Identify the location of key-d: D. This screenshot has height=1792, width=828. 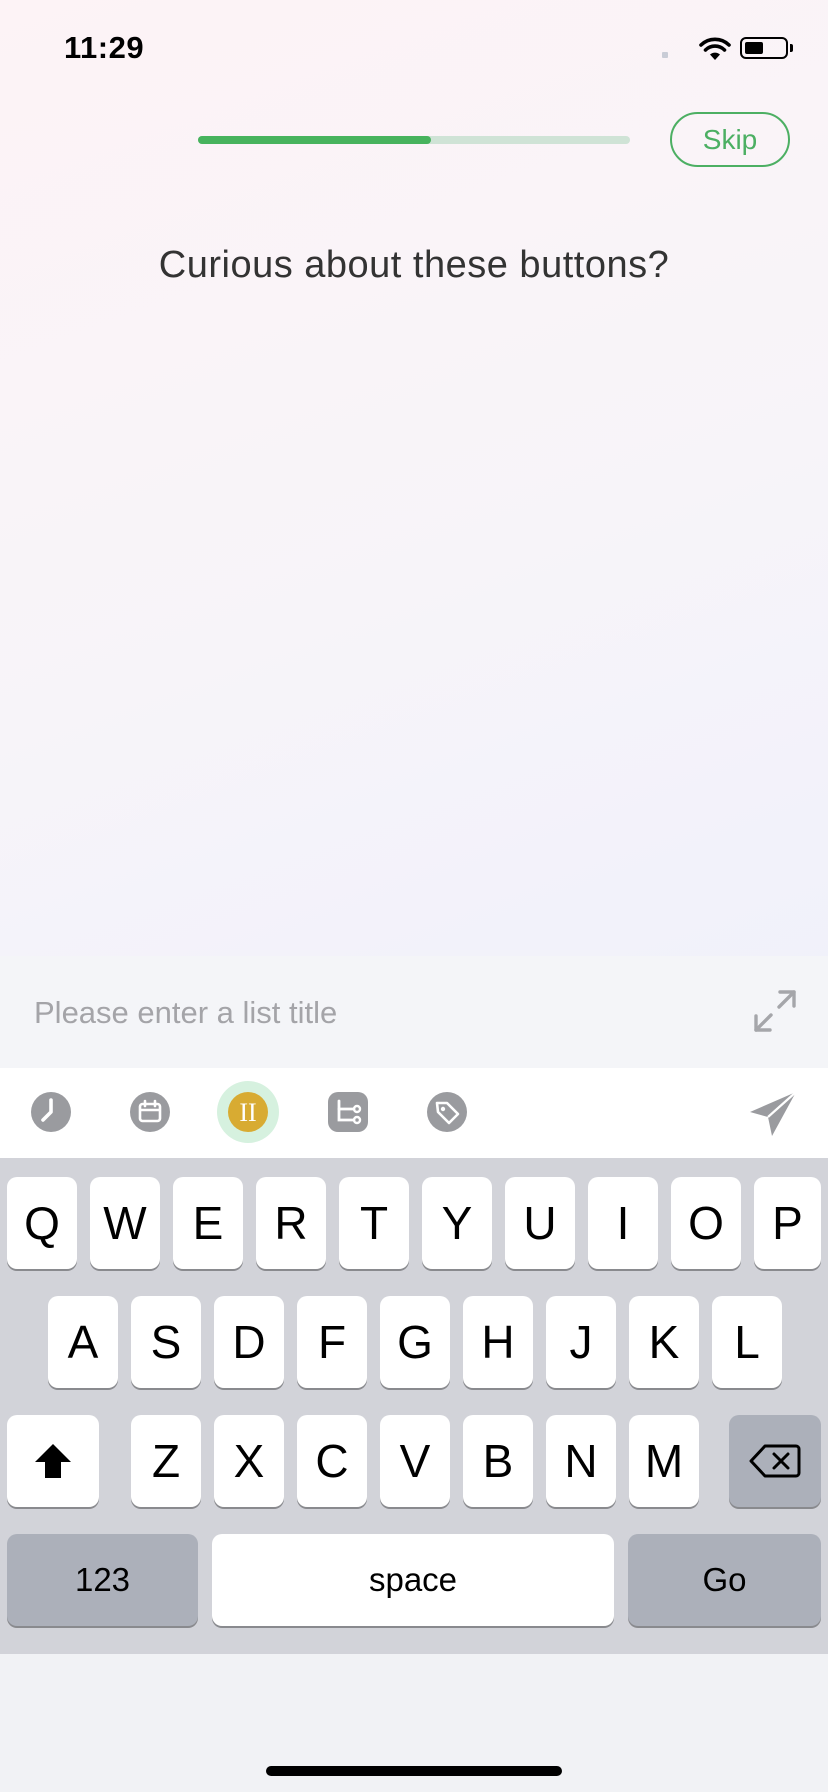
(249, 1342).